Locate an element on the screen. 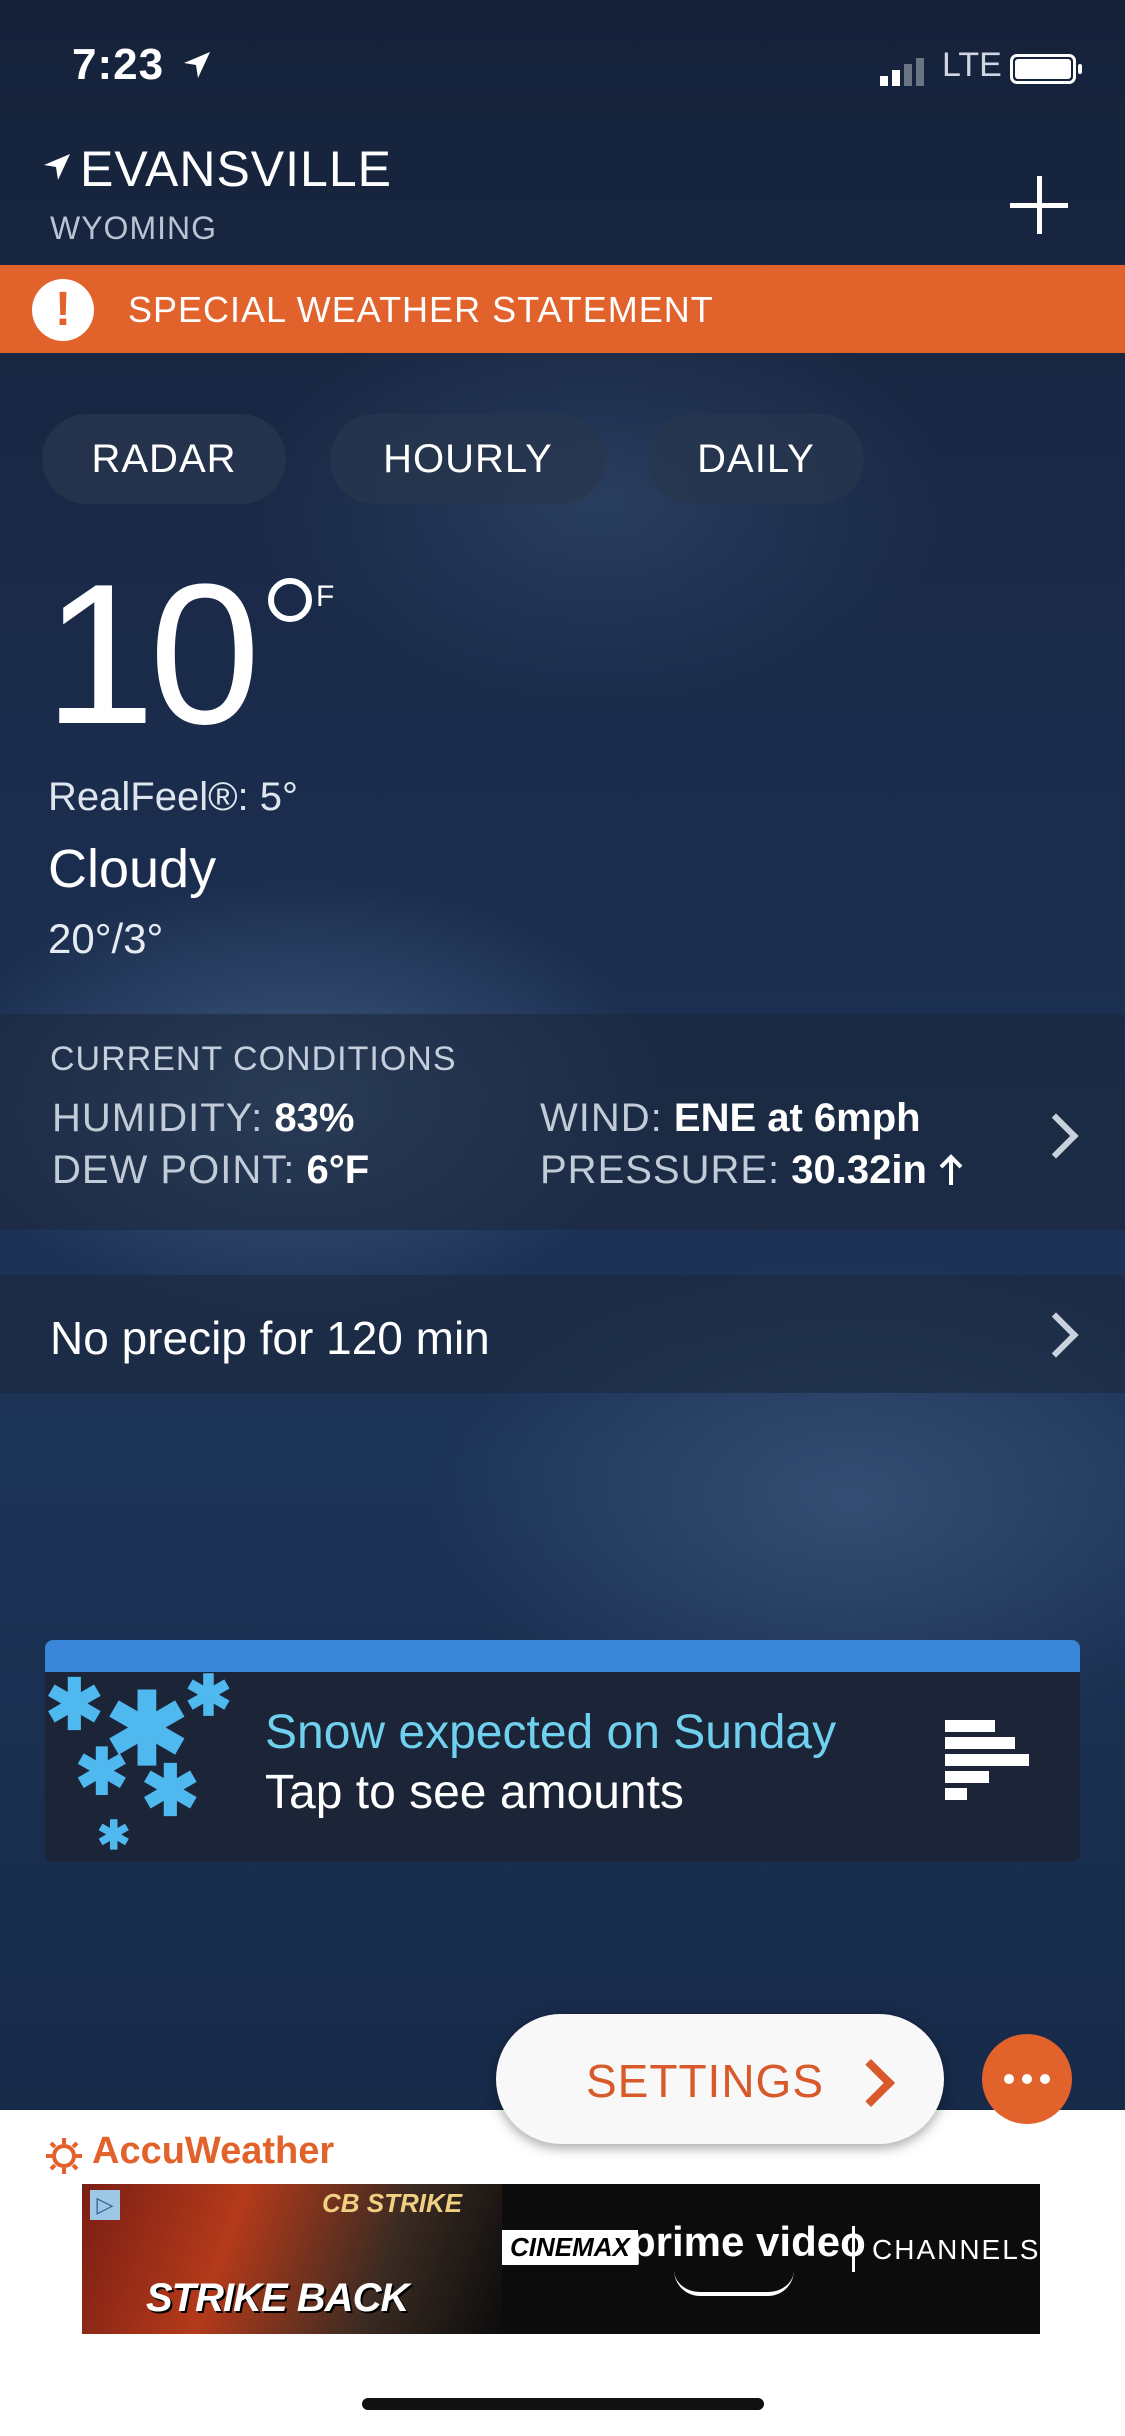 This screenshot has height=2436, width=1125. ad-network-logo: CINEMAX is located at coordinates (570, 2247).